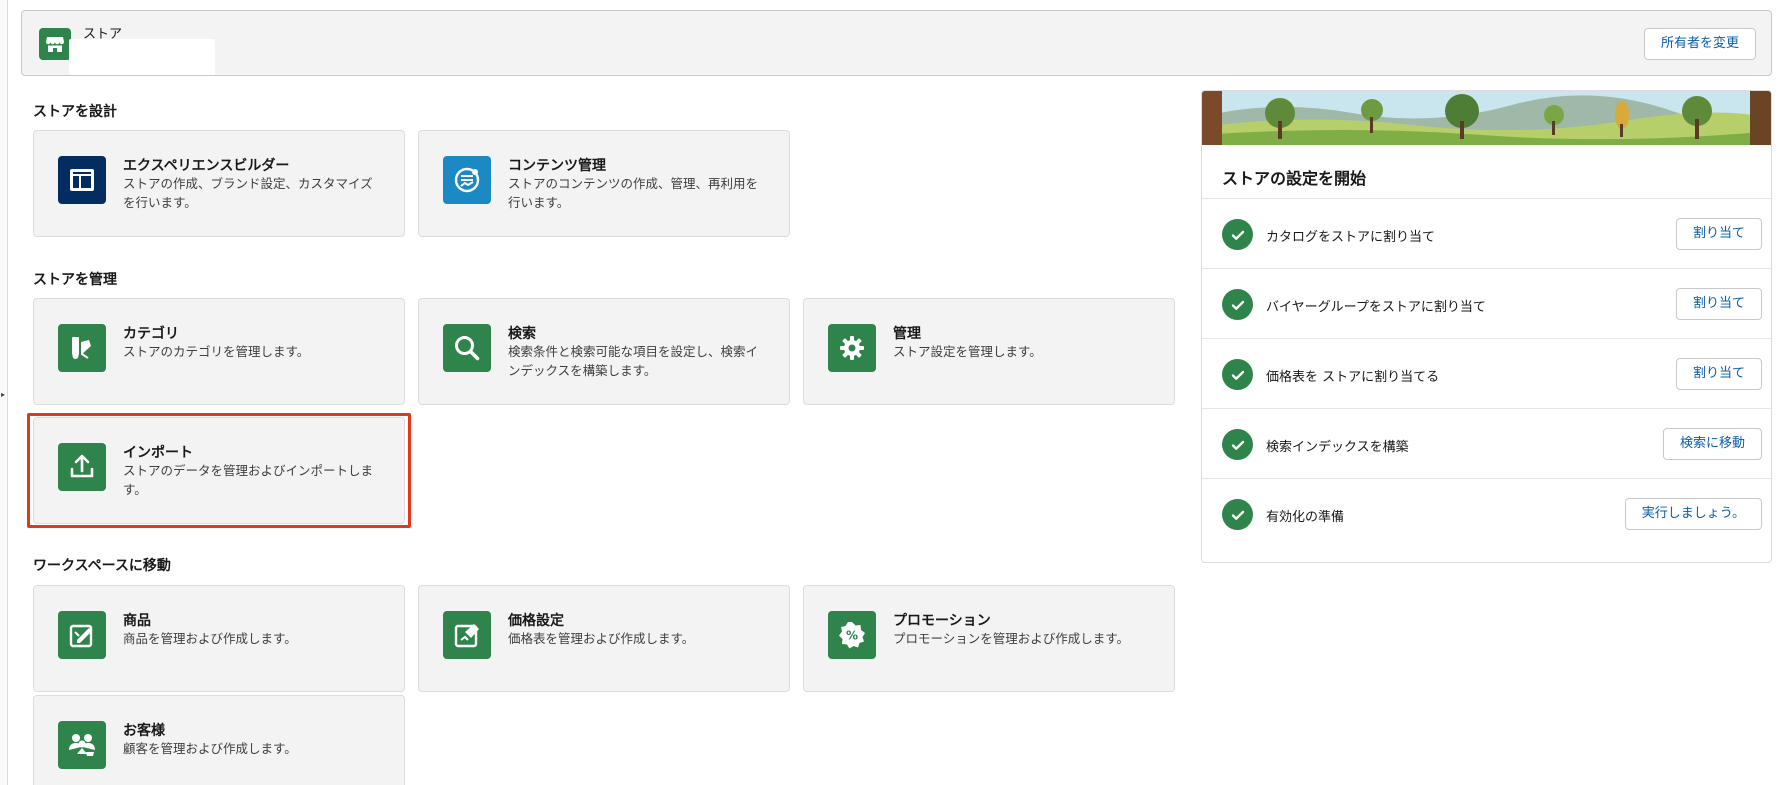 This screenshot has height=785, width=1782. Describe the element at coordinates (1486, 443) in the screenshot. I see `setup-step-search-index: 検索インデックスを構築 検索に移動` at that location.